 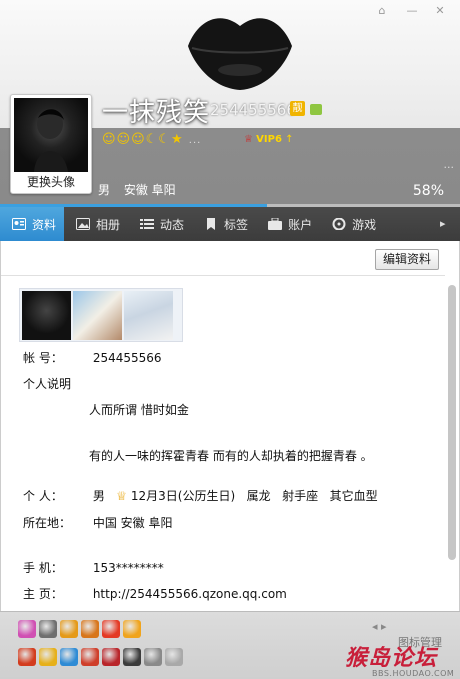 What do you see at coordinates (240, 54) in the screenshot?
I see `lips-image` at bounding box center [240, 54].